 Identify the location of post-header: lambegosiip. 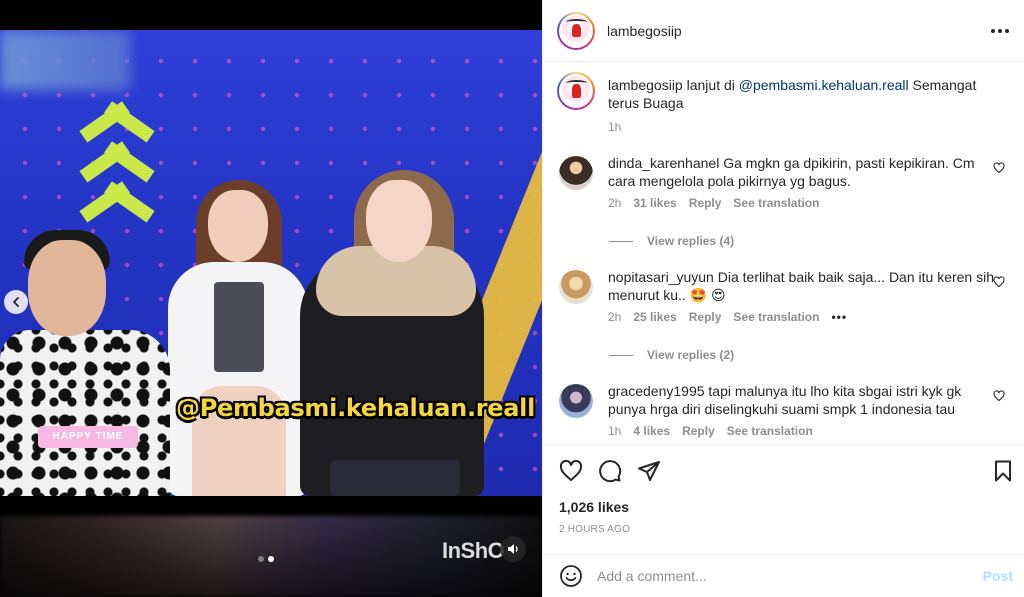
(783, 31).